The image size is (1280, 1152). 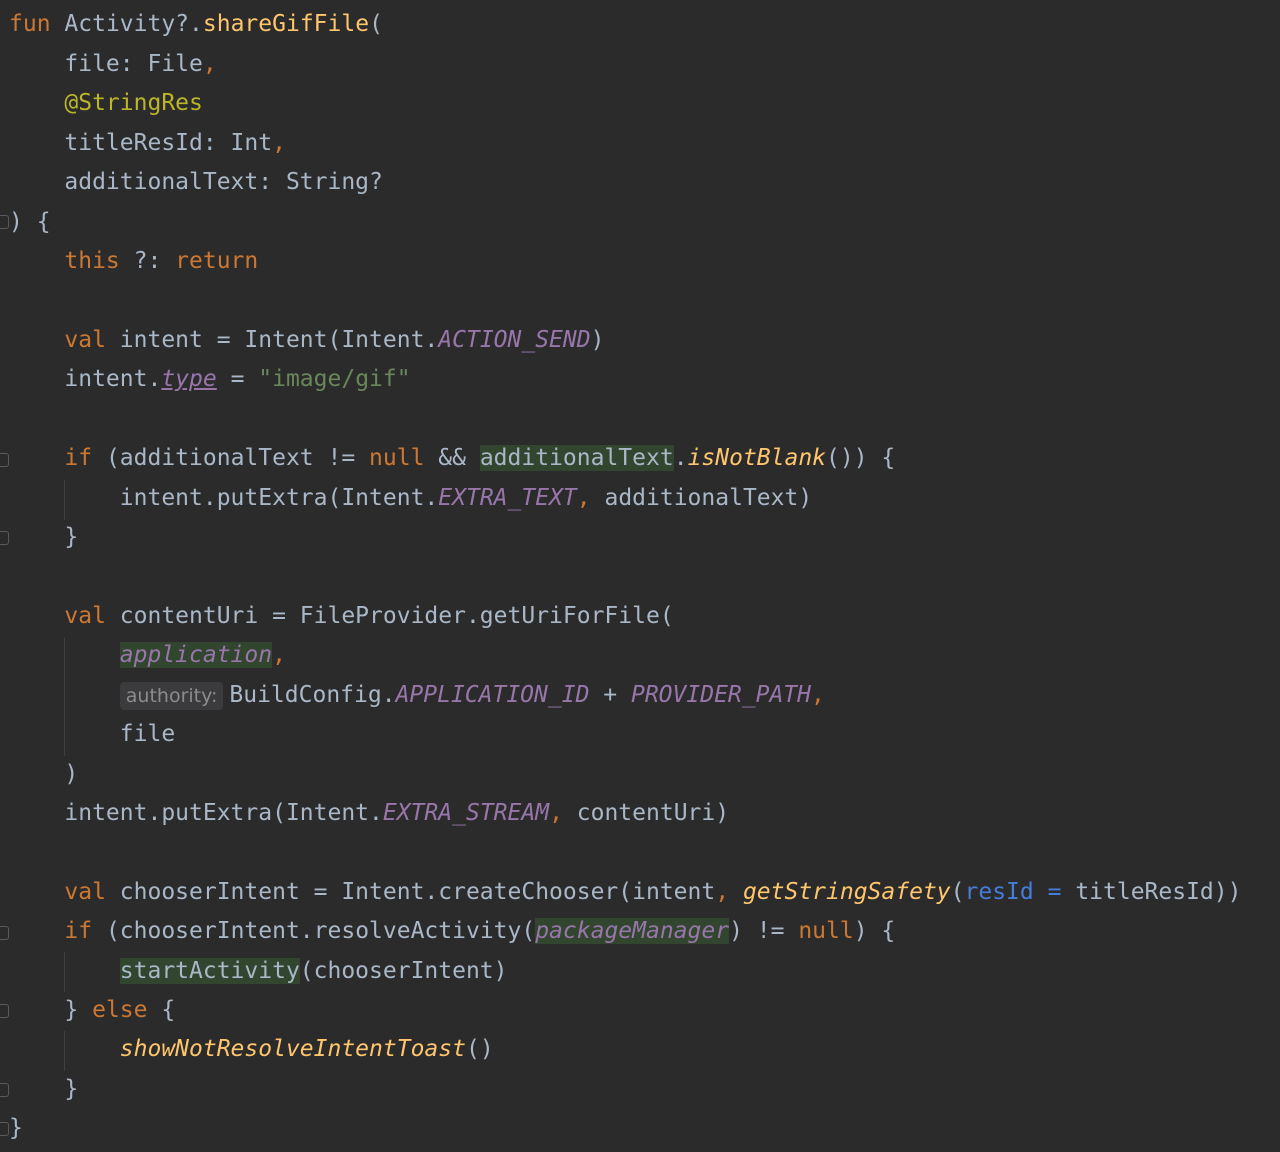 I want to click on code-line: intent.type = "image/gif", so click(x=210, y=380).